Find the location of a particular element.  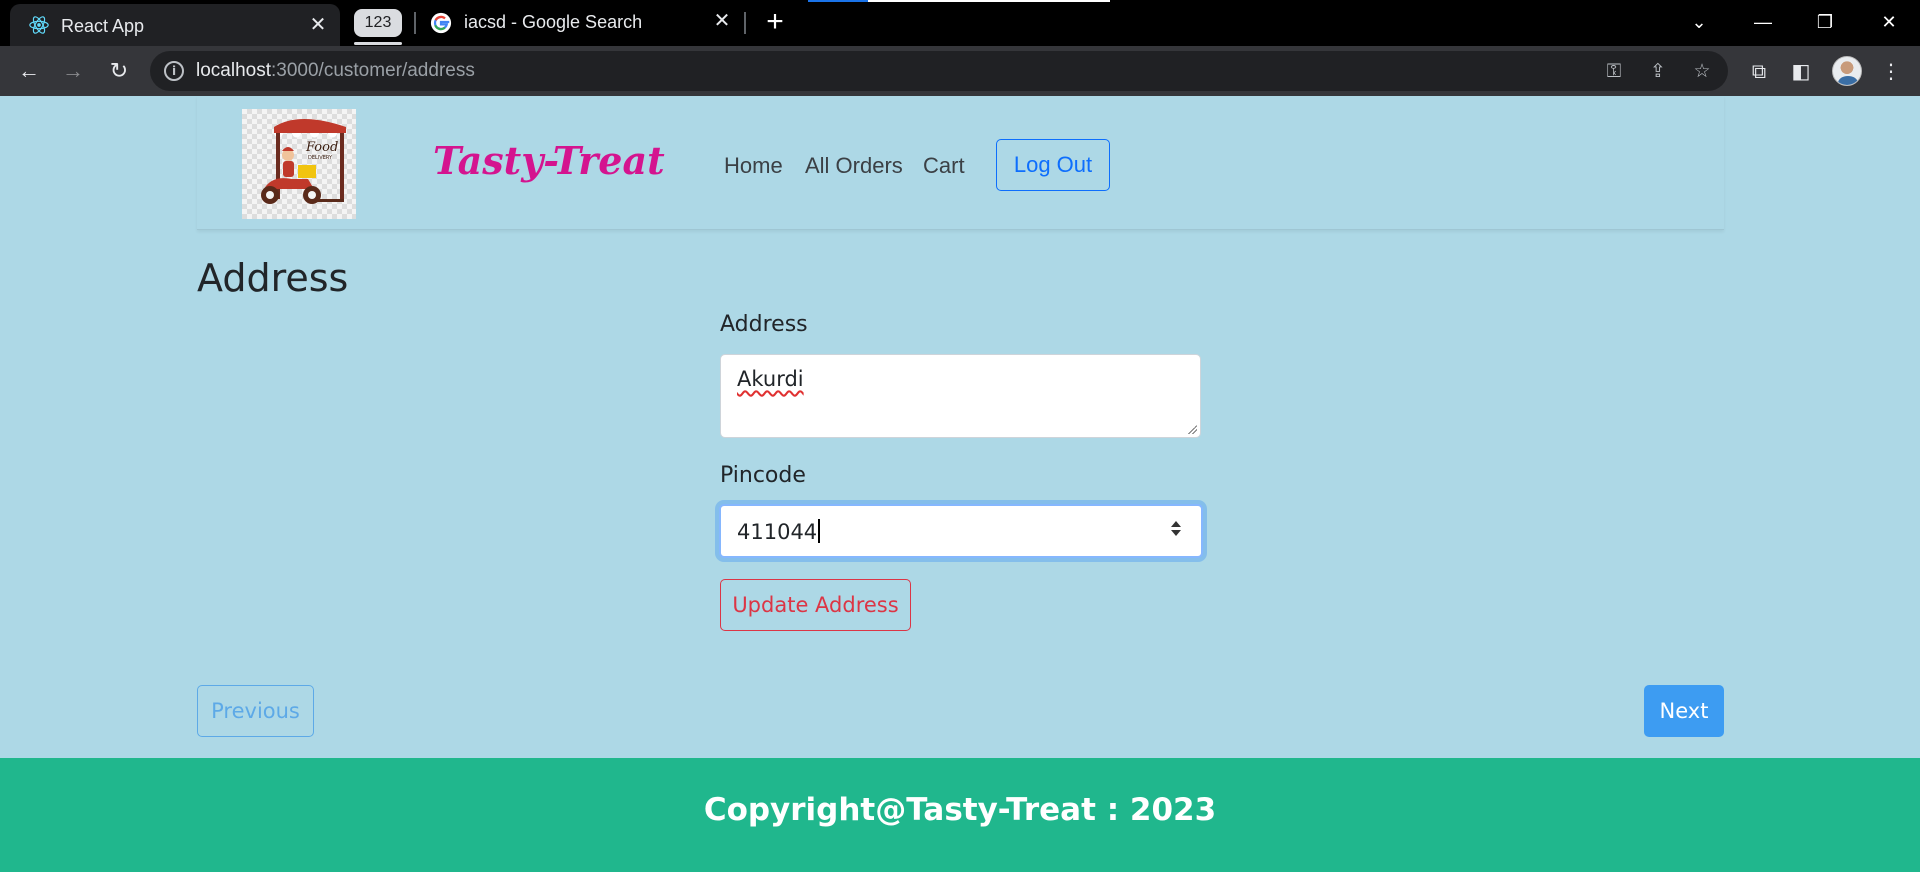

pincode-label: Pincode is located at coordinates (763, 475).